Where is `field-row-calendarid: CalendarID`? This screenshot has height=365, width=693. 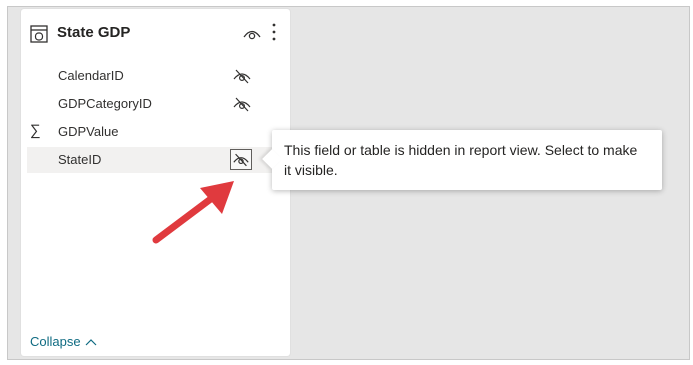 field-row-calendarid: CalendarID is located at coordinates (154, 76).